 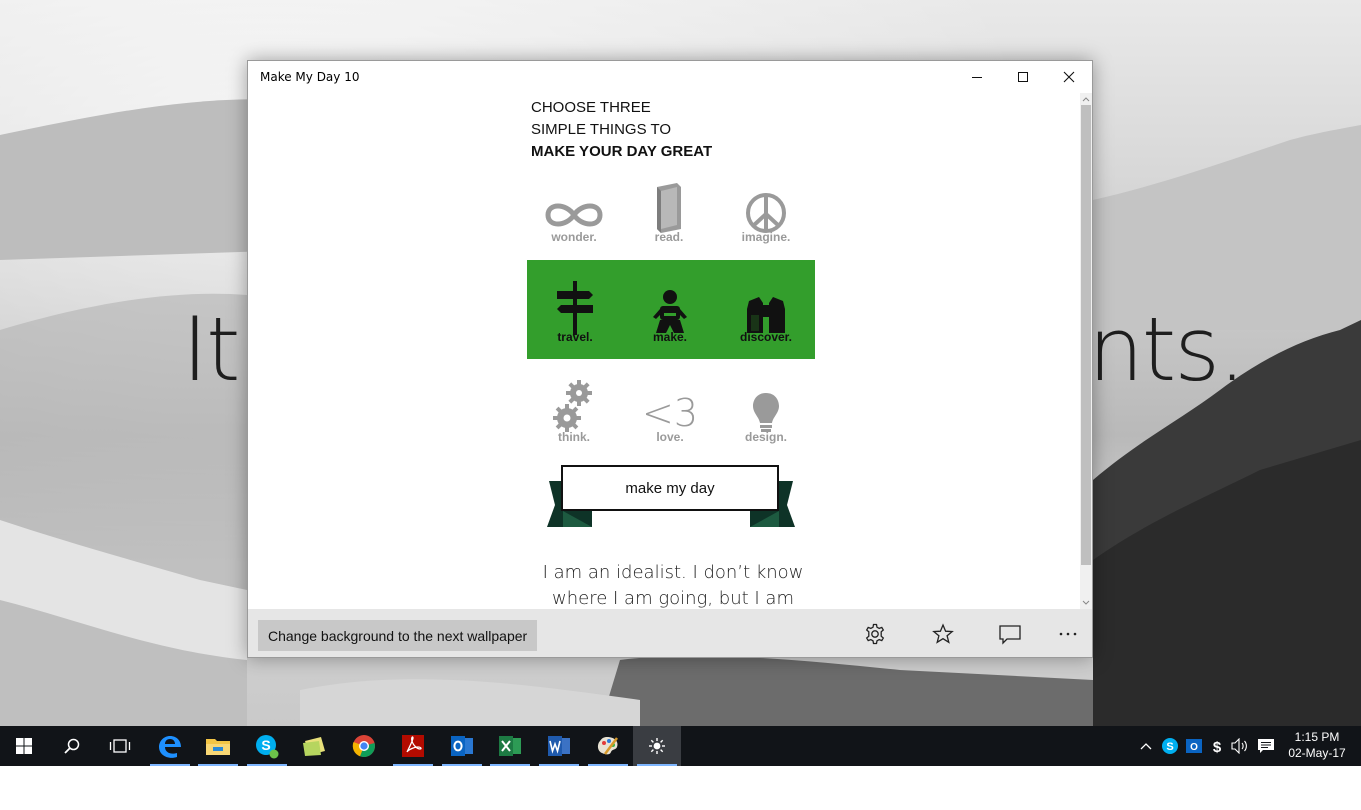 I want to click on heading-line-1: CHOOSE THREE, so click(x=591, y=107).